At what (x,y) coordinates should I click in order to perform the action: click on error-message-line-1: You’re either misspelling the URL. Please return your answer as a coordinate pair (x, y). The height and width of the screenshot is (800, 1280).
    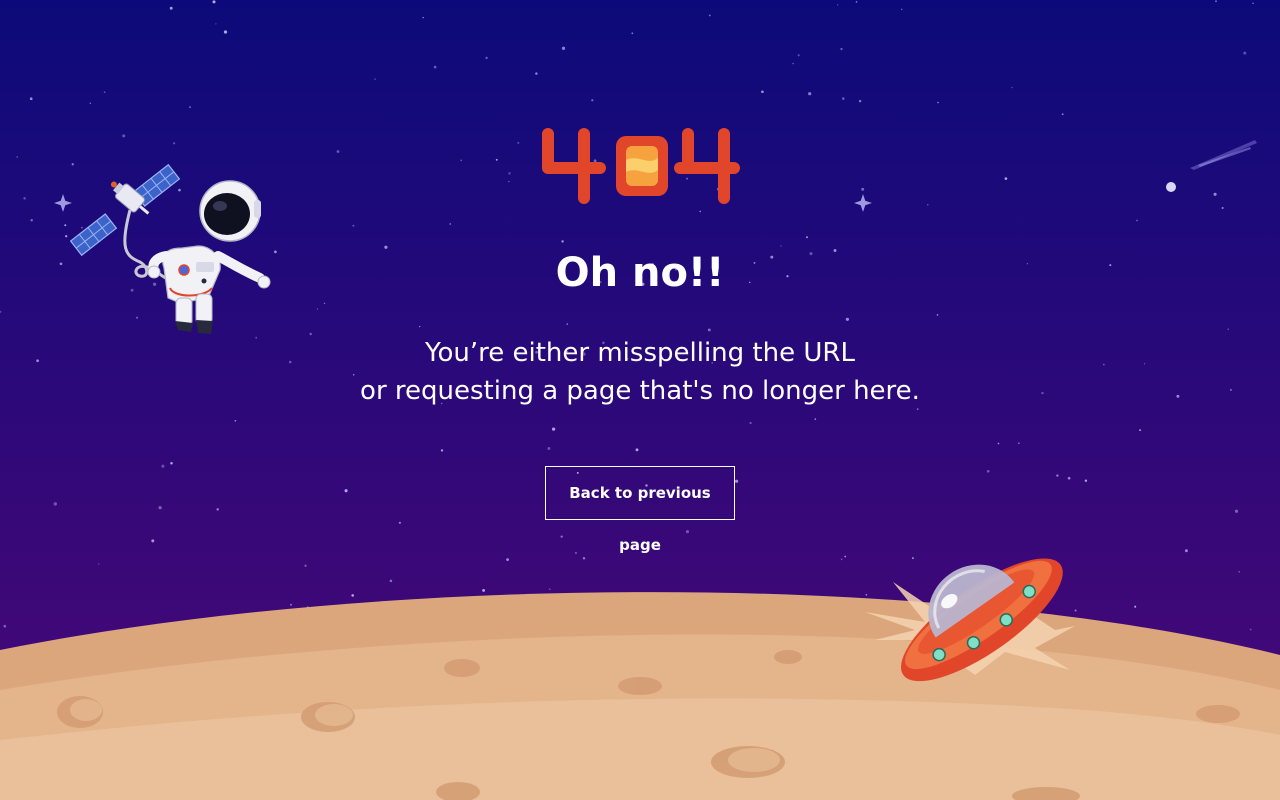
    Looking at the image, I should click on (640, 353).